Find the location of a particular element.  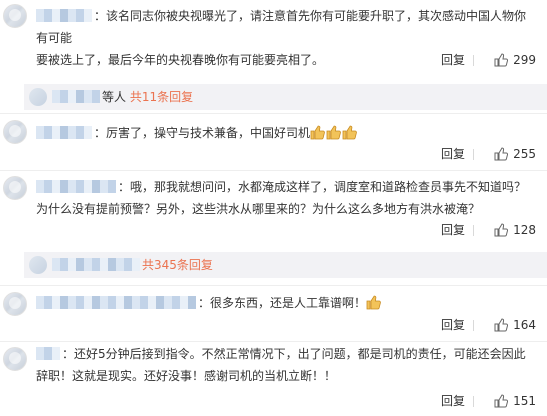

comment-body: ：很多东西，还是人工靠谱啊！ is located at coordinates (283, 304).